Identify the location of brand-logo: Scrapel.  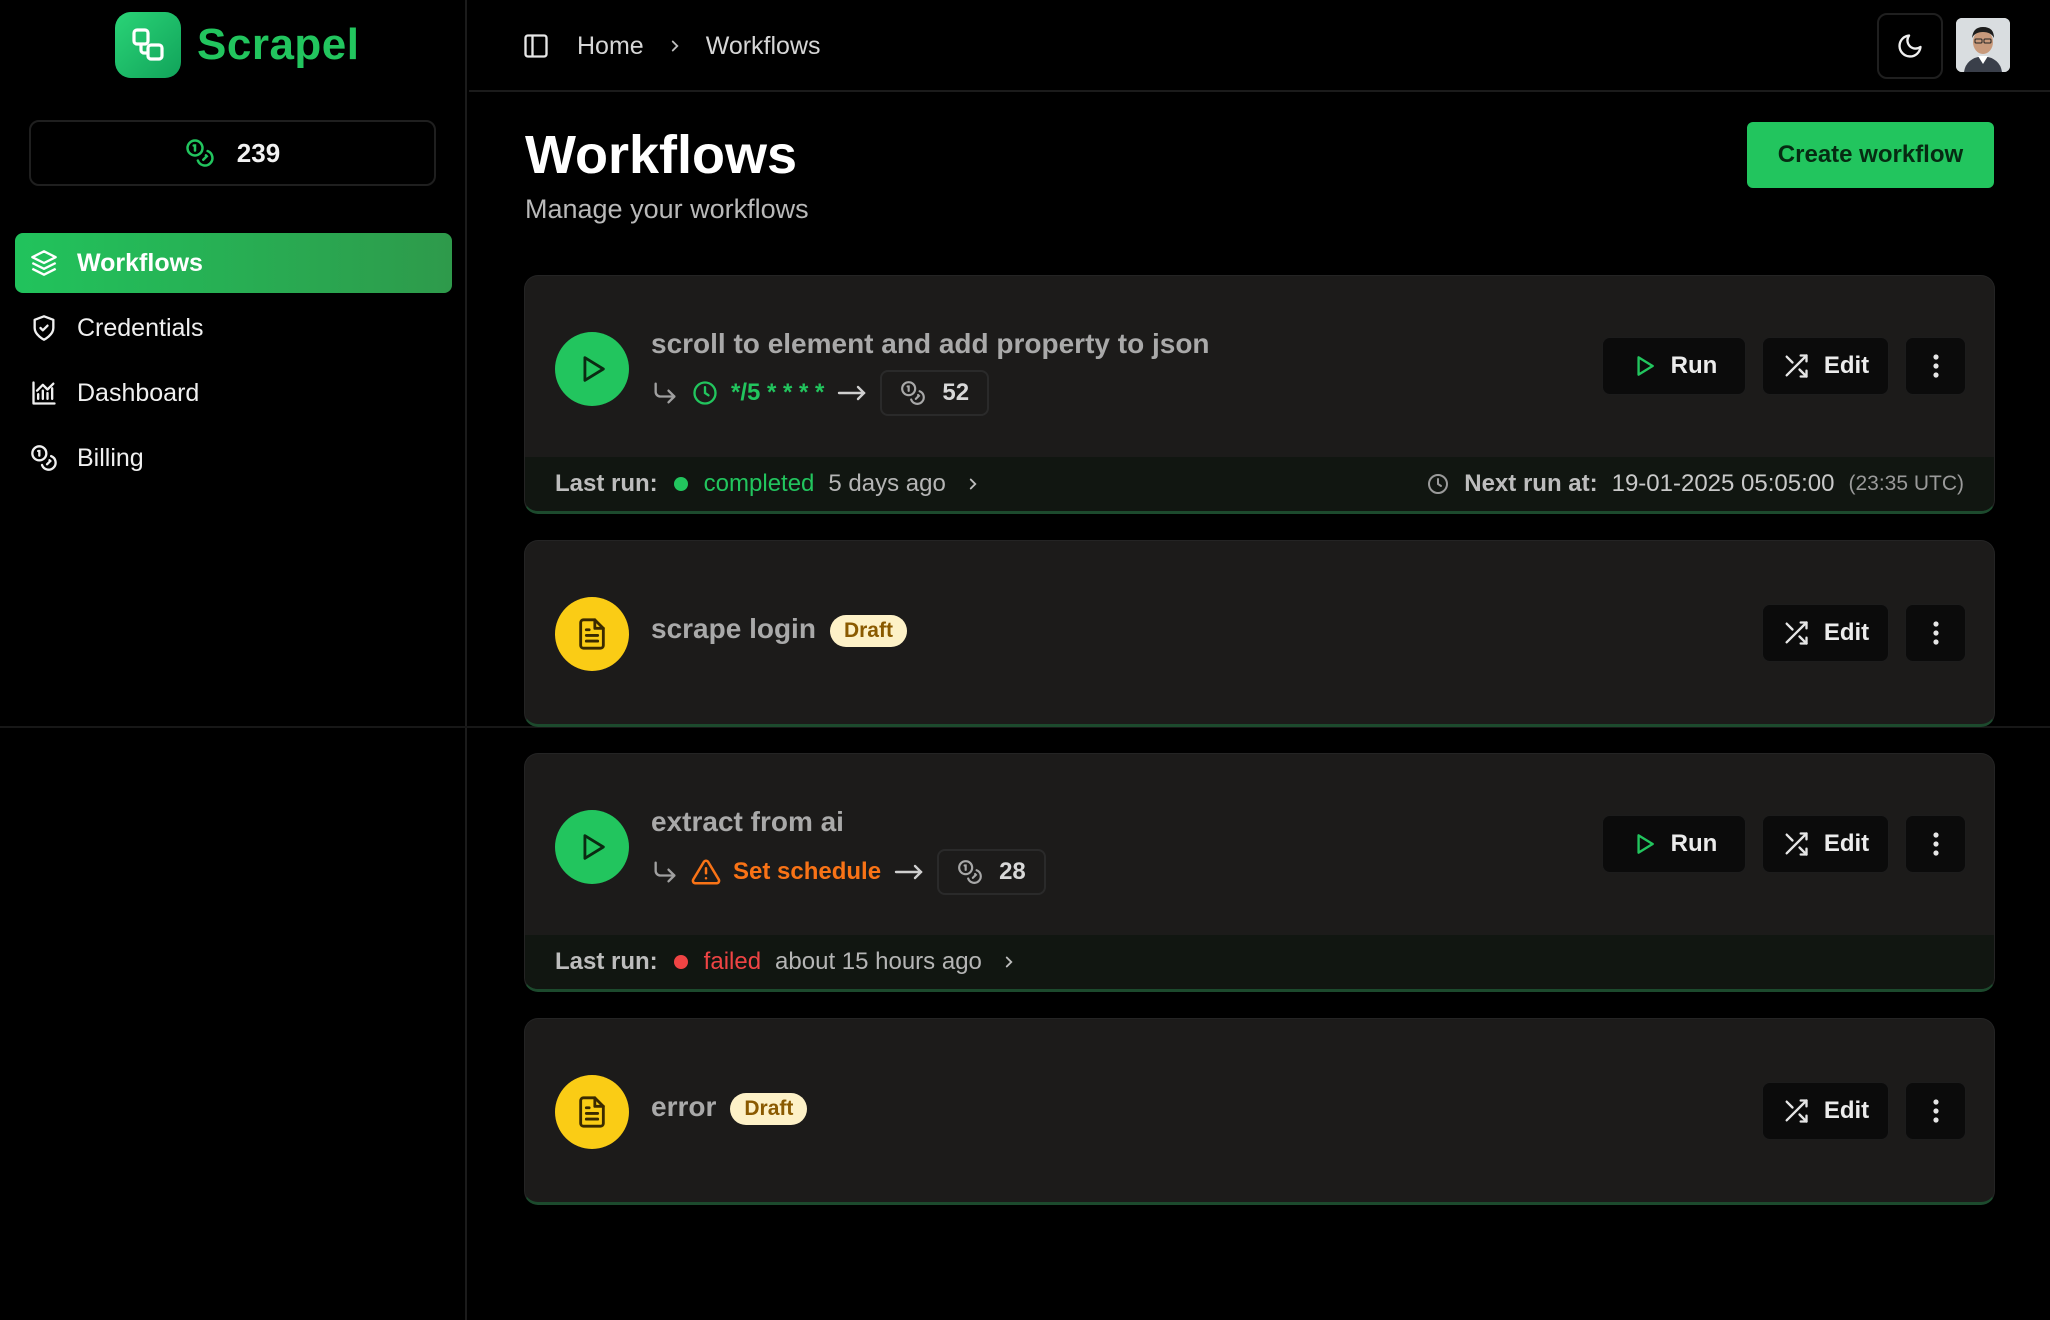
(237, 45).